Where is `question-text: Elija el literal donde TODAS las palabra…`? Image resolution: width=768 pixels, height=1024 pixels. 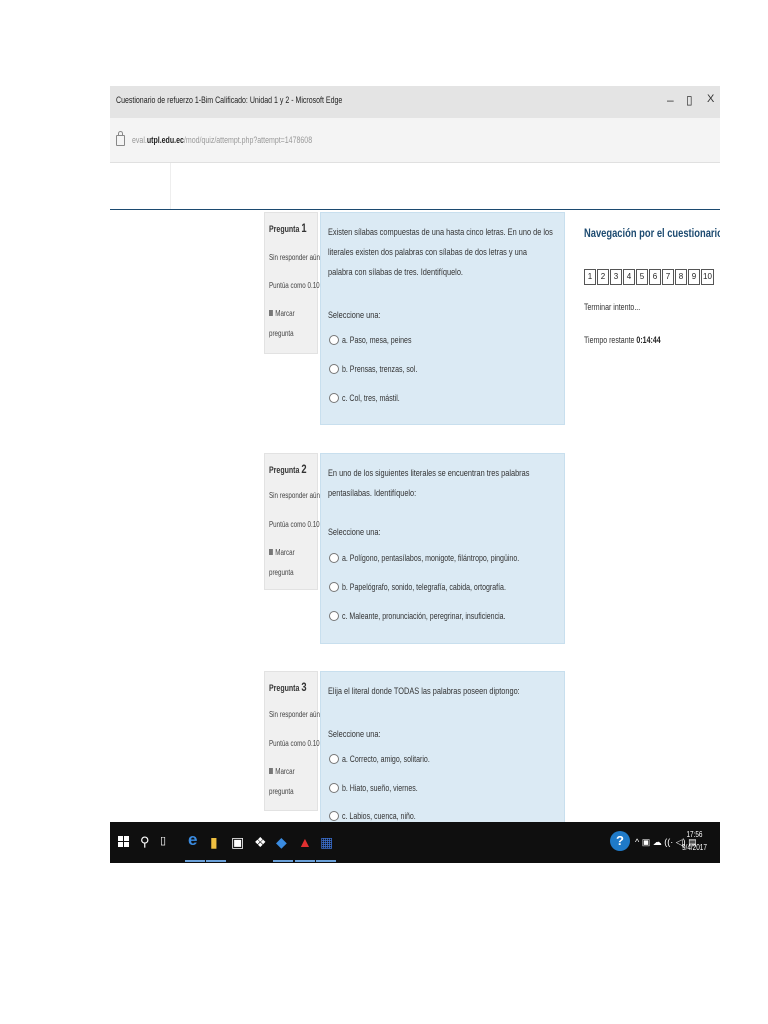
question-text: Elija el literal donde TODAS las palabra… is located at coordinates (424, 691).